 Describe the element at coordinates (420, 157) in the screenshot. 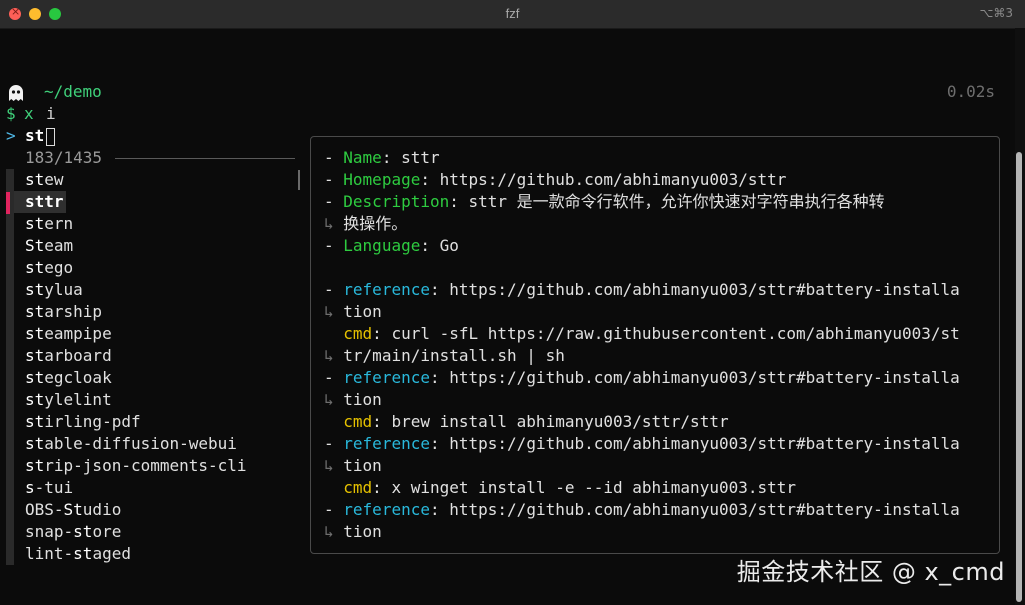

I see `preview-value-name: sttr` at that location.